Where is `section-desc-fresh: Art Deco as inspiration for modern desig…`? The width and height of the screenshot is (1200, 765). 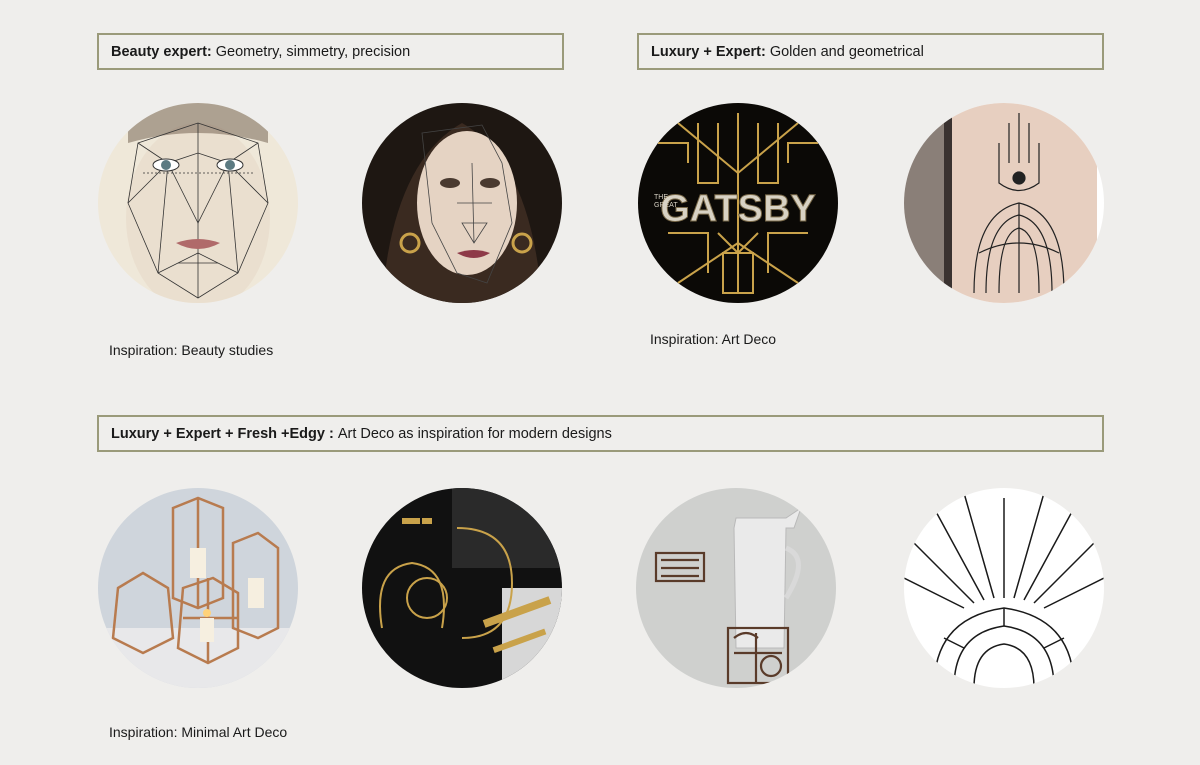 section-desc-fresh: Art Deco as inspiration for modern desig… is located at coordinates (474, 433).